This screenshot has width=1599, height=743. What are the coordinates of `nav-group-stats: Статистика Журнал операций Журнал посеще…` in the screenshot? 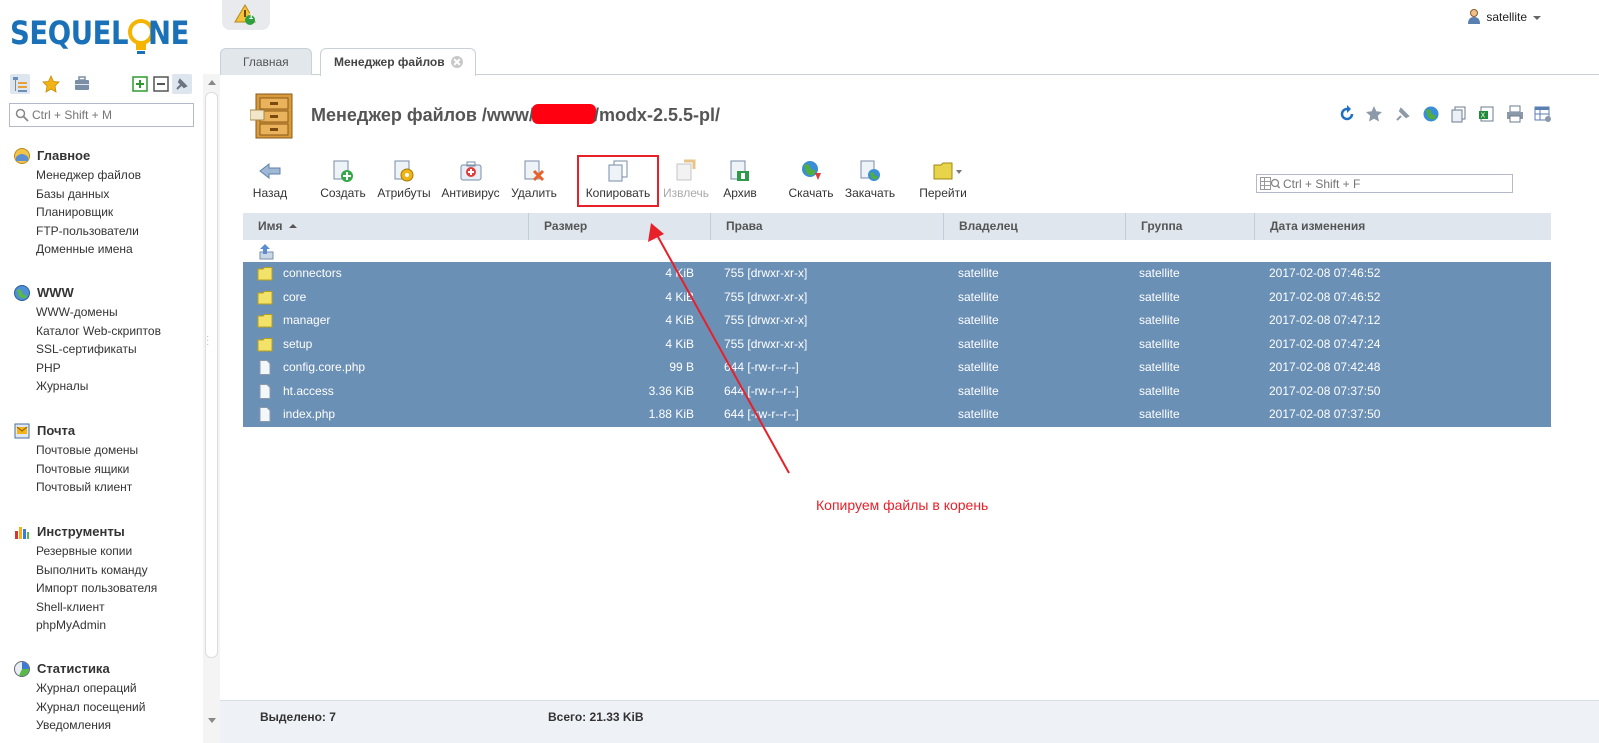 It's located at (106, 697).